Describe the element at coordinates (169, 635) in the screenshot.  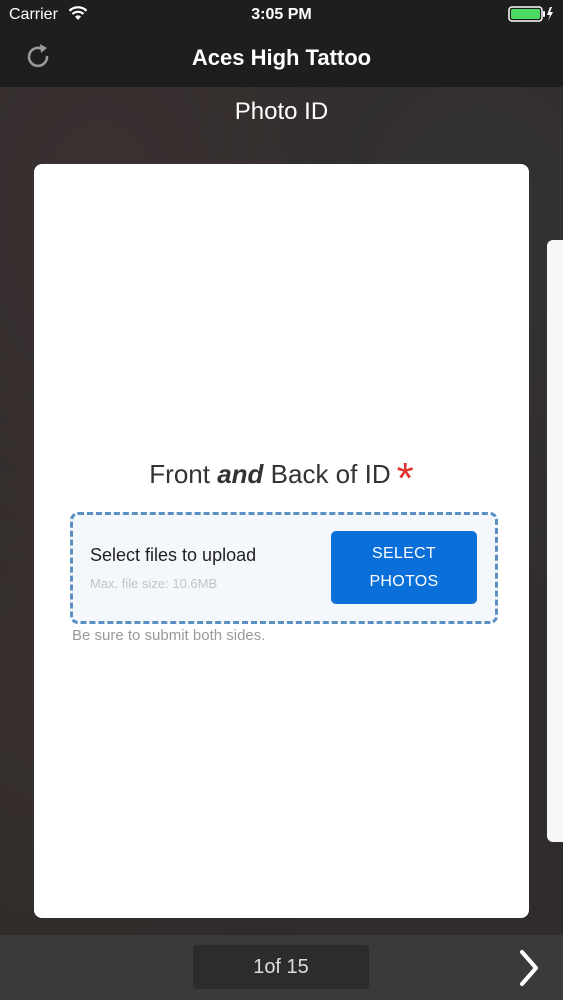
I see `help-text: Be sure to submit both sides.` at that location.